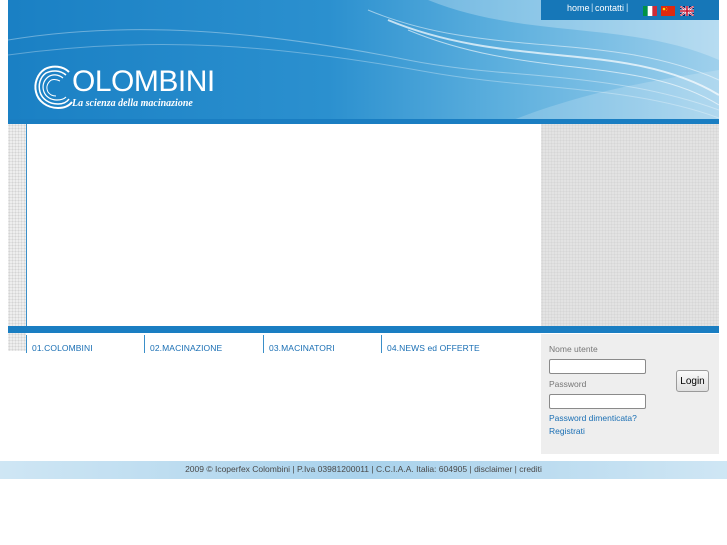 The height and width of the screenshot is (545, 727). I want to click on menu-item-label: 03.MACINATORI, so click(302, 348).